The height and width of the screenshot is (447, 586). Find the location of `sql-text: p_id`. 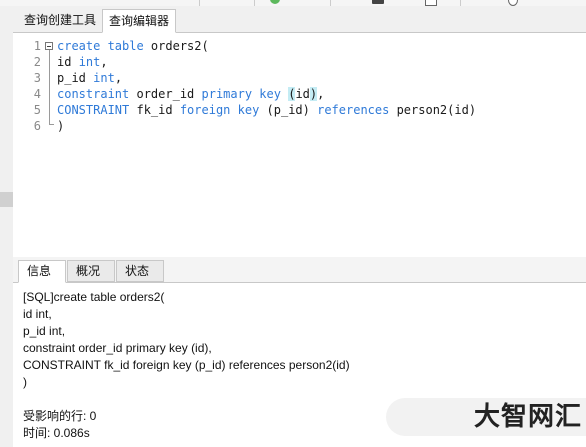

sql-text: p_id is located at coordinates (75, 78).